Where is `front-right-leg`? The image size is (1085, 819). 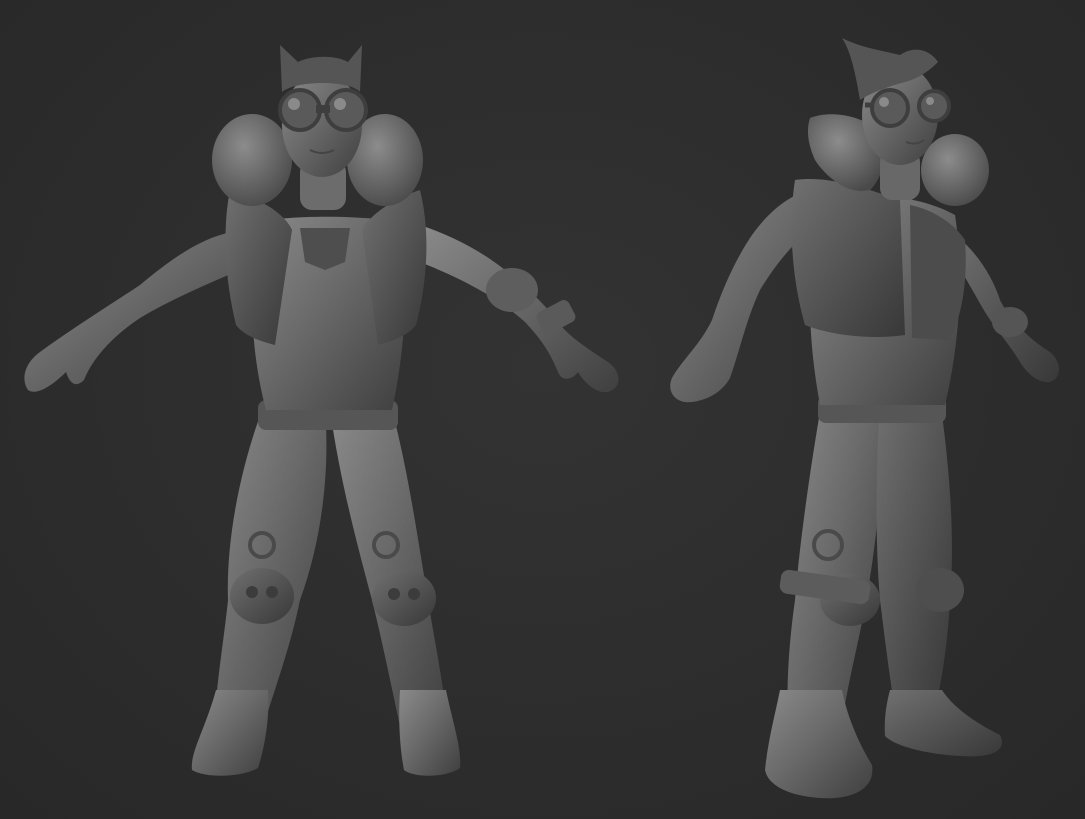 front-right-leg is located at coordinates (389, 572).